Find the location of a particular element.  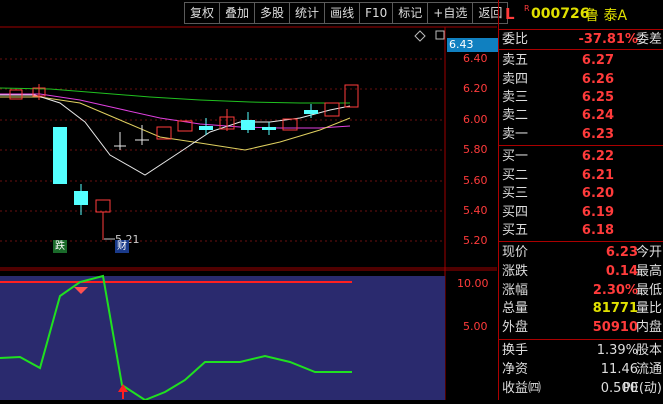

weicha-label: 委差 is located at coordinates (648, 39).